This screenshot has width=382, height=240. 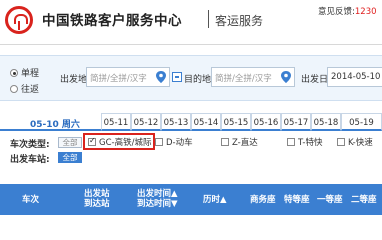 I want to click on to-station-input: 简拼/全拼/汉字, so click(x=253, y=77).